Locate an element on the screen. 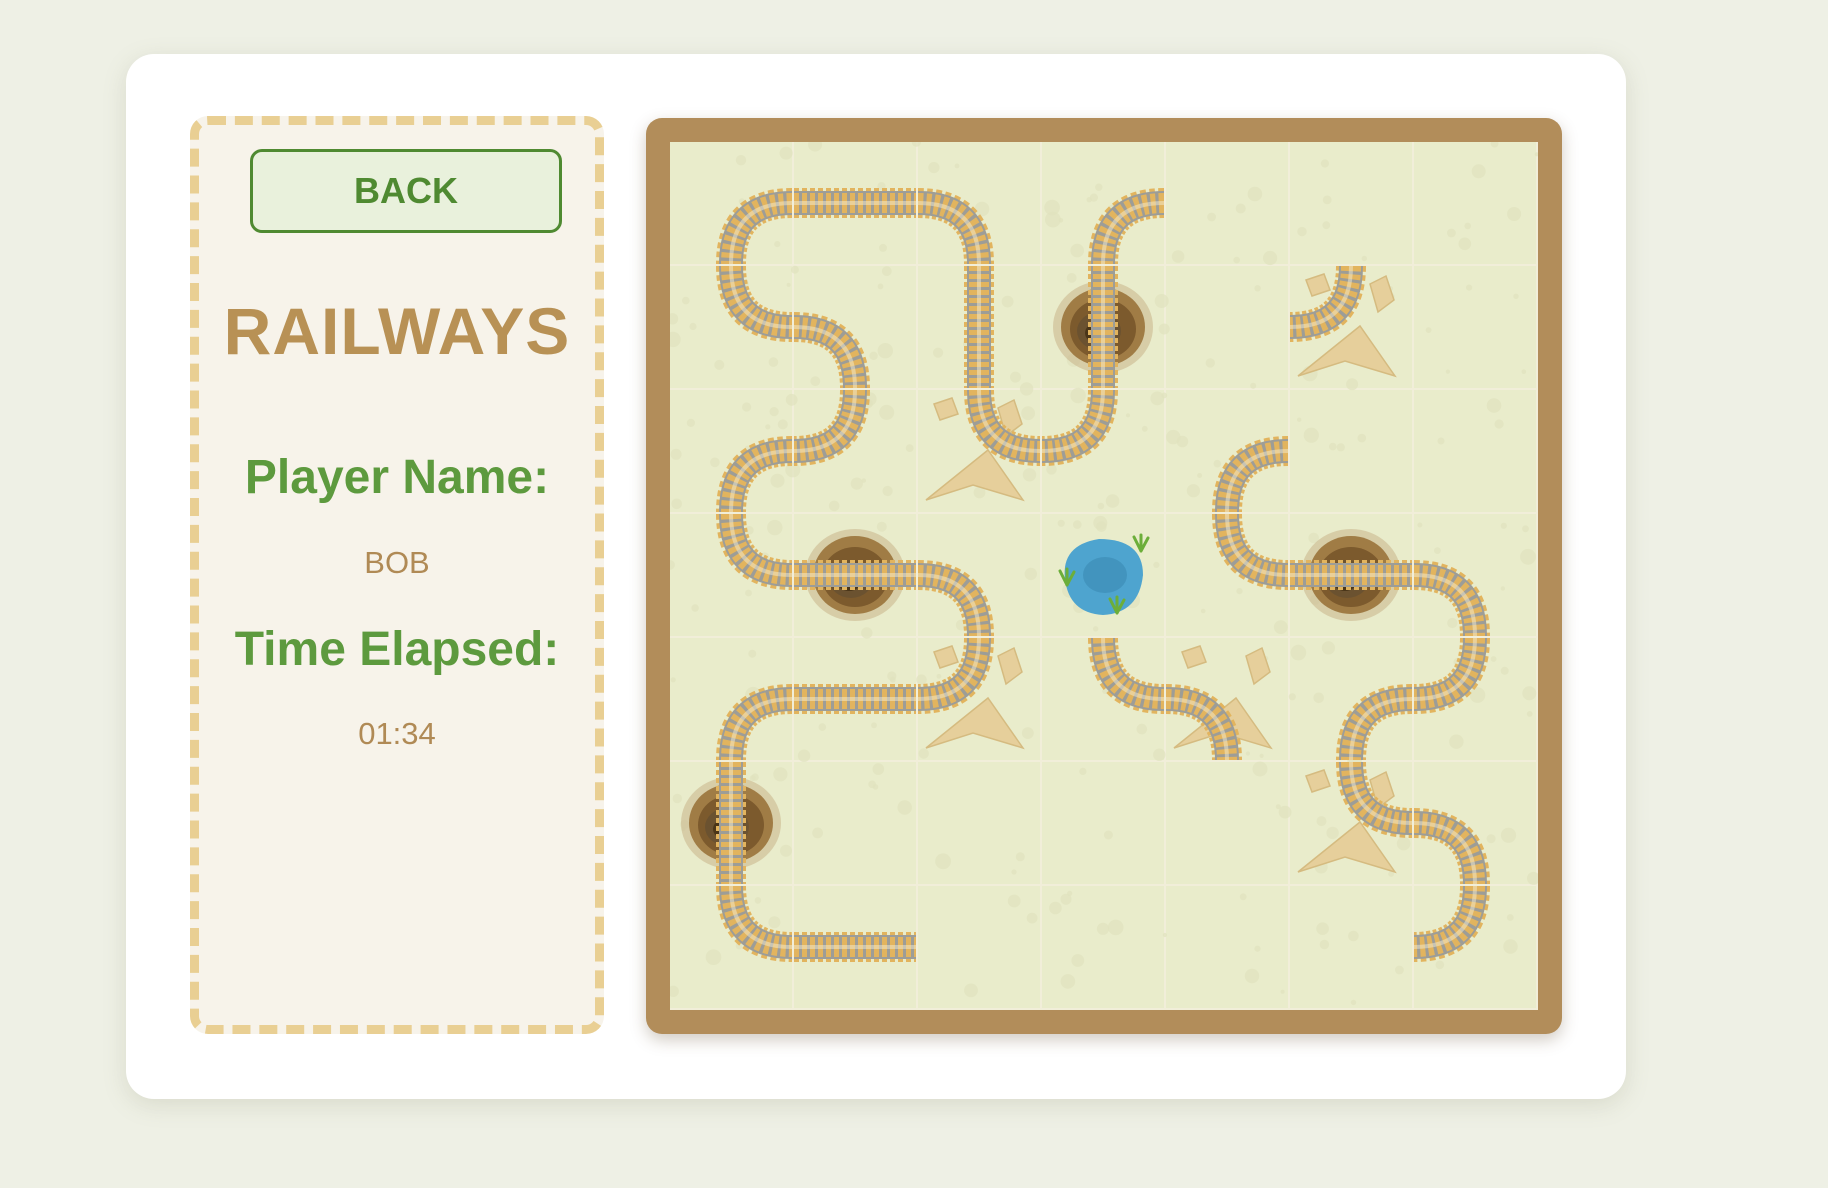  back-button: BACK is located at coordinates (406, 191).